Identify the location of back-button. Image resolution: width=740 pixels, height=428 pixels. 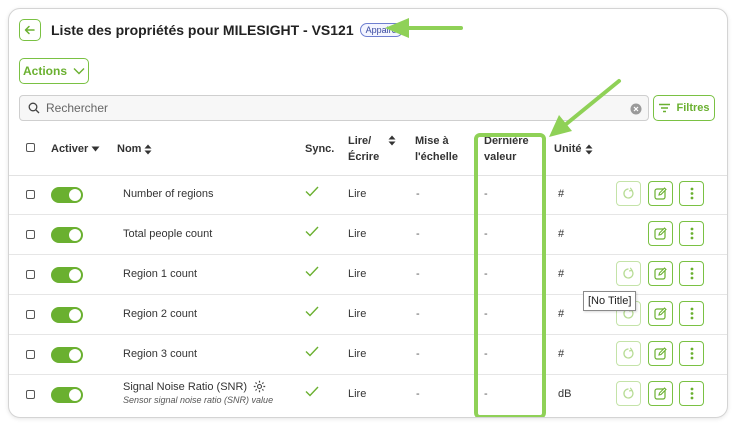
(30, 30).